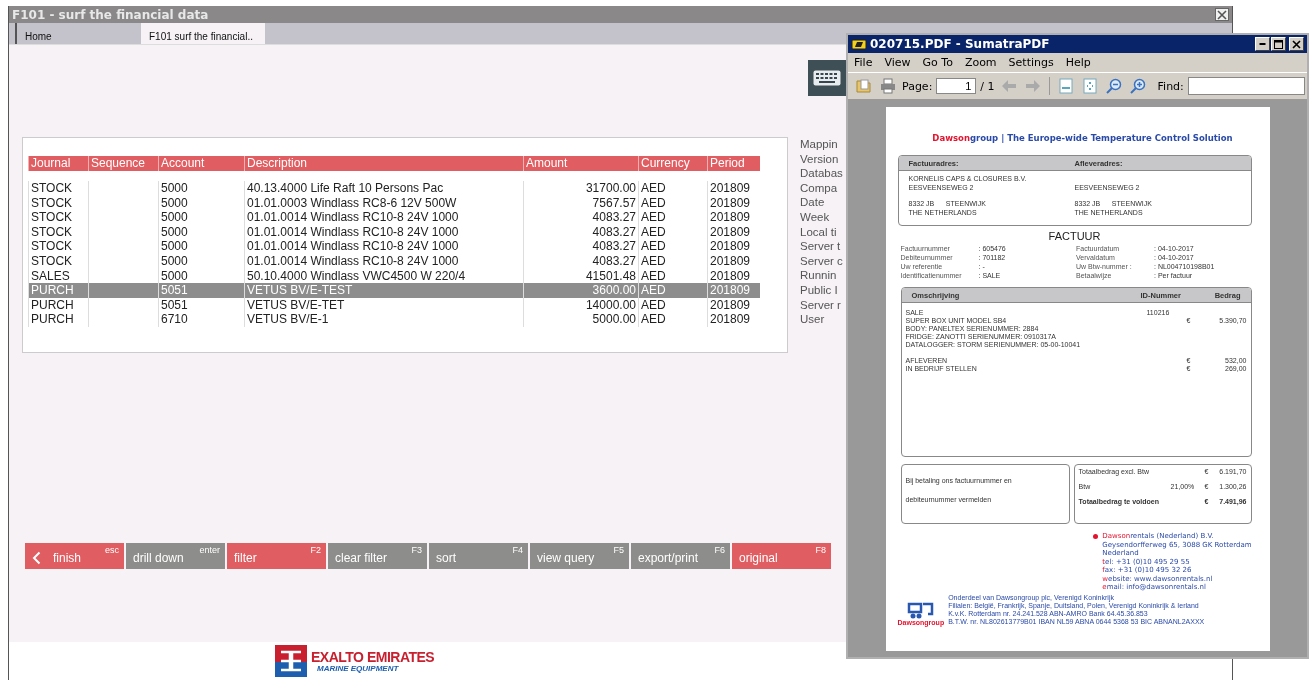 This screenshot has width=1311, height=680. I want to click on window-title: 020715.PDF - SumatraPDF, so click(960, 44).